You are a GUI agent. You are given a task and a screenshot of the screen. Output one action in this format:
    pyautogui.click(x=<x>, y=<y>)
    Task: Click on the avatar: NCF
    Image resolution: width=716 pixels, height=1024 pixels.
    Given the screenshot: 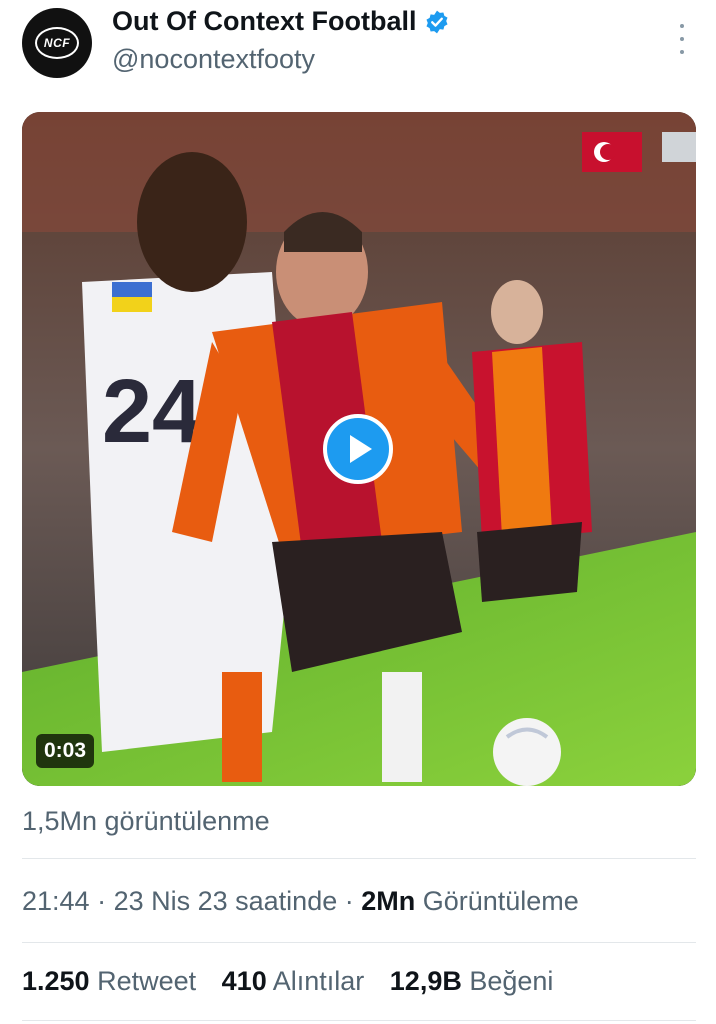 What is the action you would take?
    pyautogui.click(x=57, y=43)
    